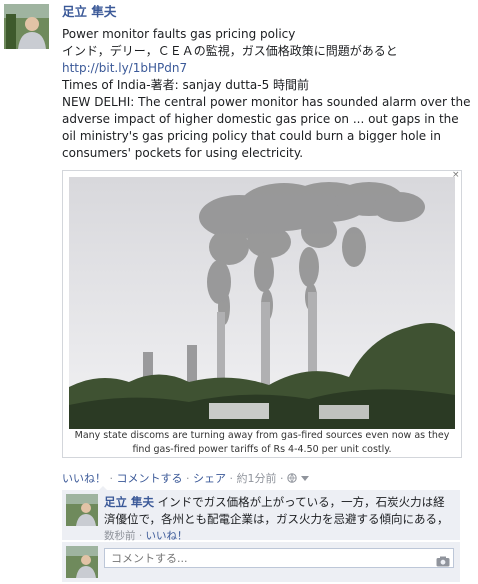  Describe the element at coordinates (267, 68) in the screenshot. I see `post-link: http://bit.ly/1bHPdn7` at that location.